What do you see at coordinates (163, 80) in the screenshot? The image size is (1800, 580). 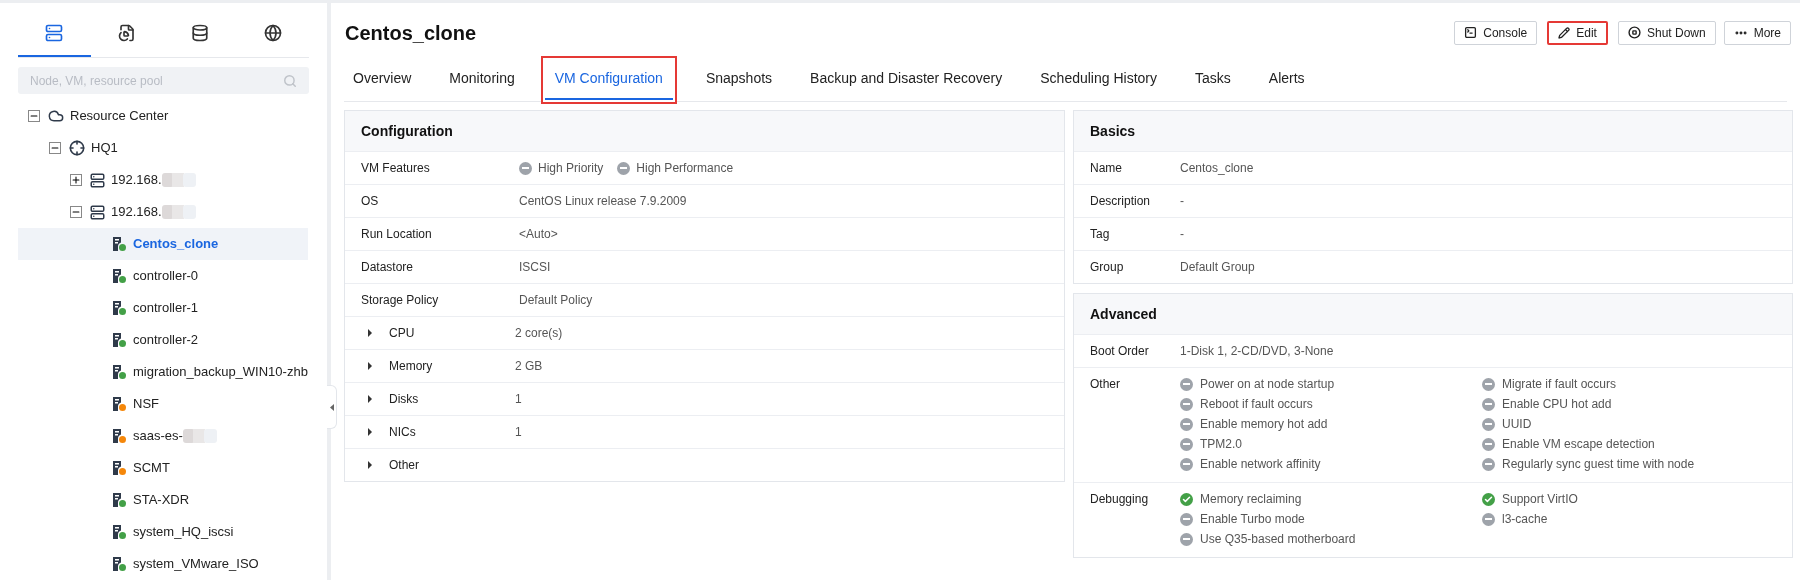 I see `search-field: Node, VM, resource pool` at bounding box center [163, 80].